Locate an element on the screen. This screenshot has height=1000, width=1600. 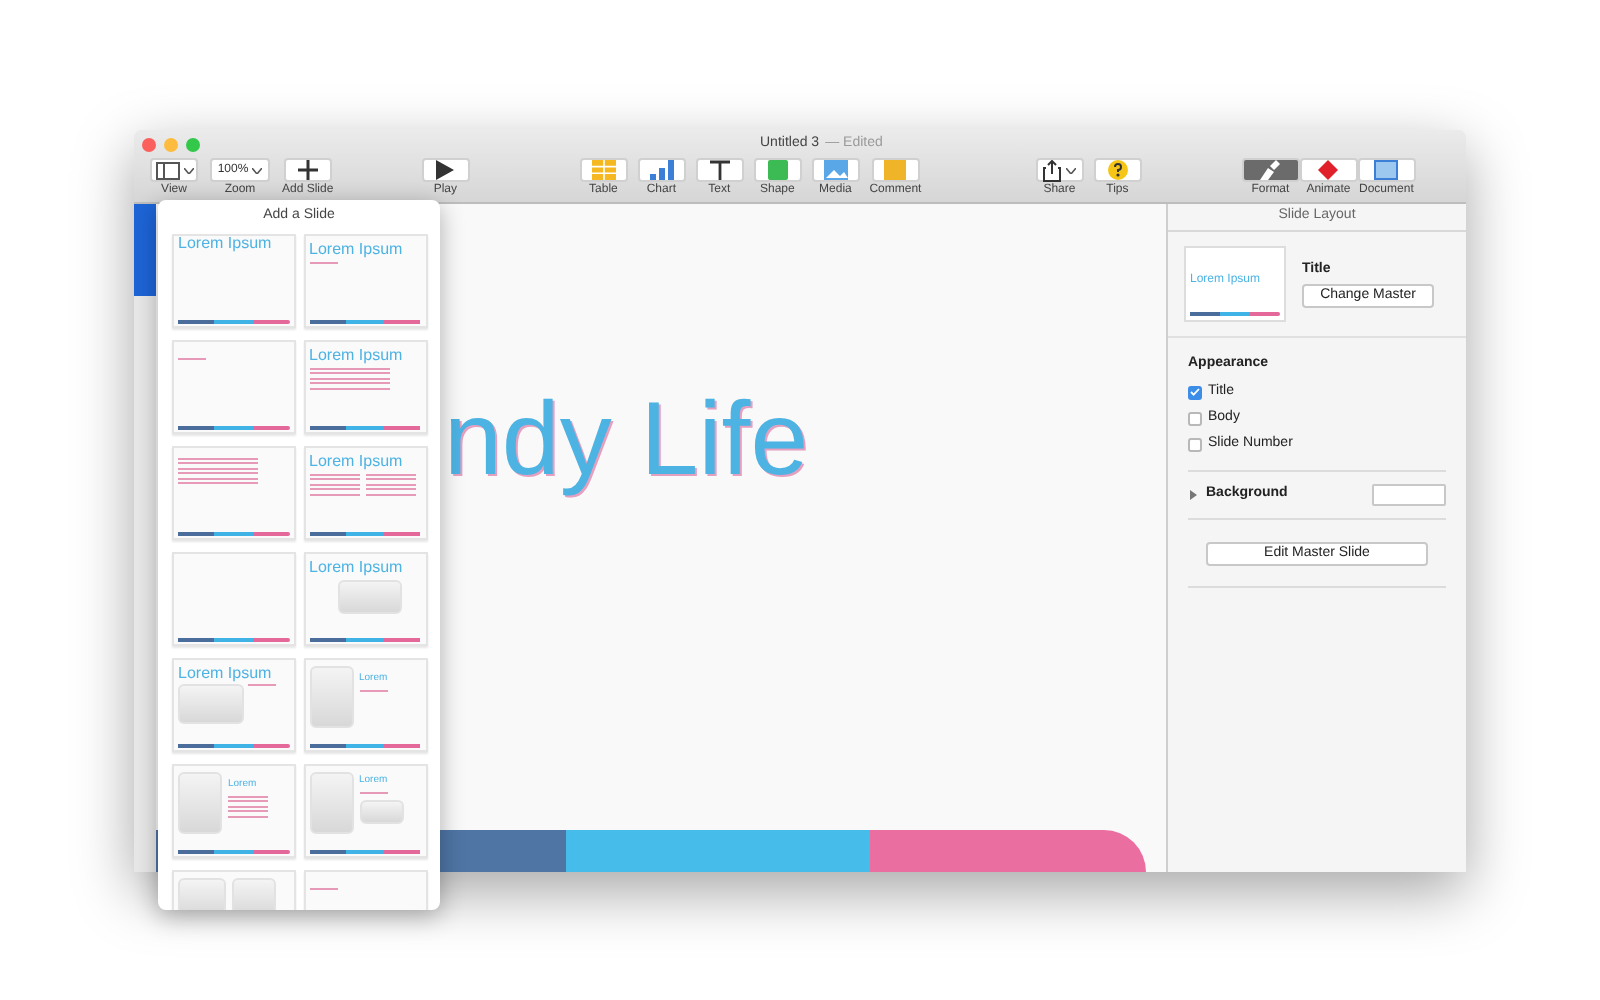
play-icon is located at coordinates (445, 170).